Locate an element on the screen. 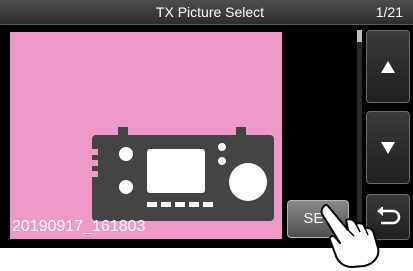  screen-title: TX Picture Select is located at coordinates (210, 12).